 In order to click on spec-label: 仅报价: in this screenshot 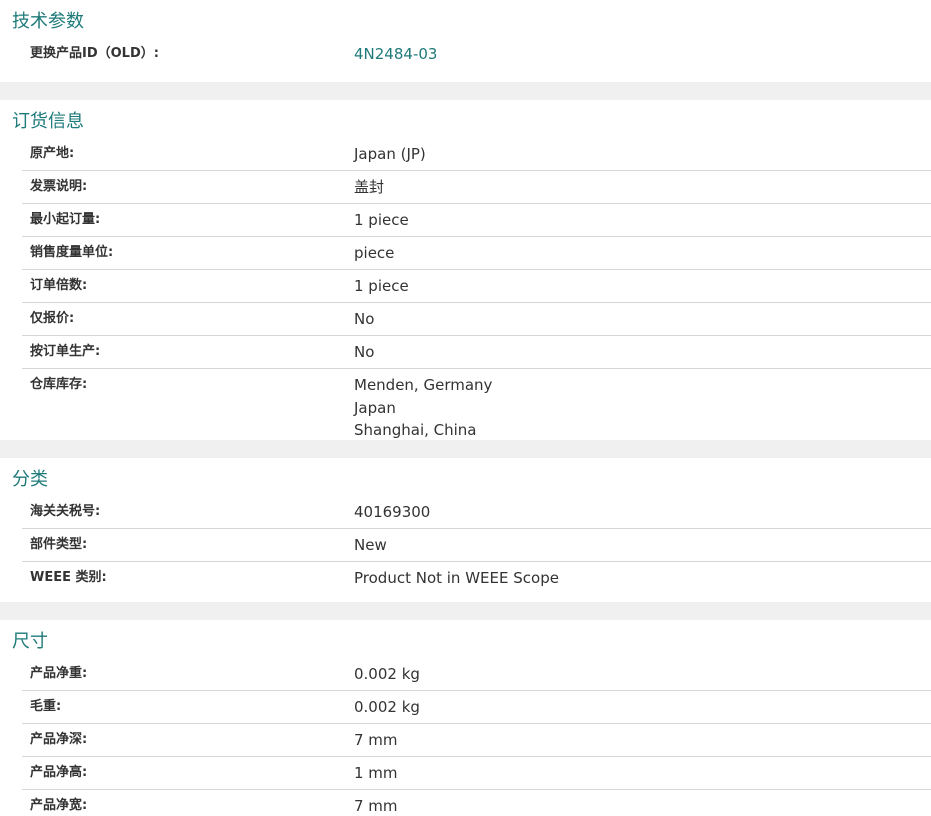, I will do `click(52, 318)`.